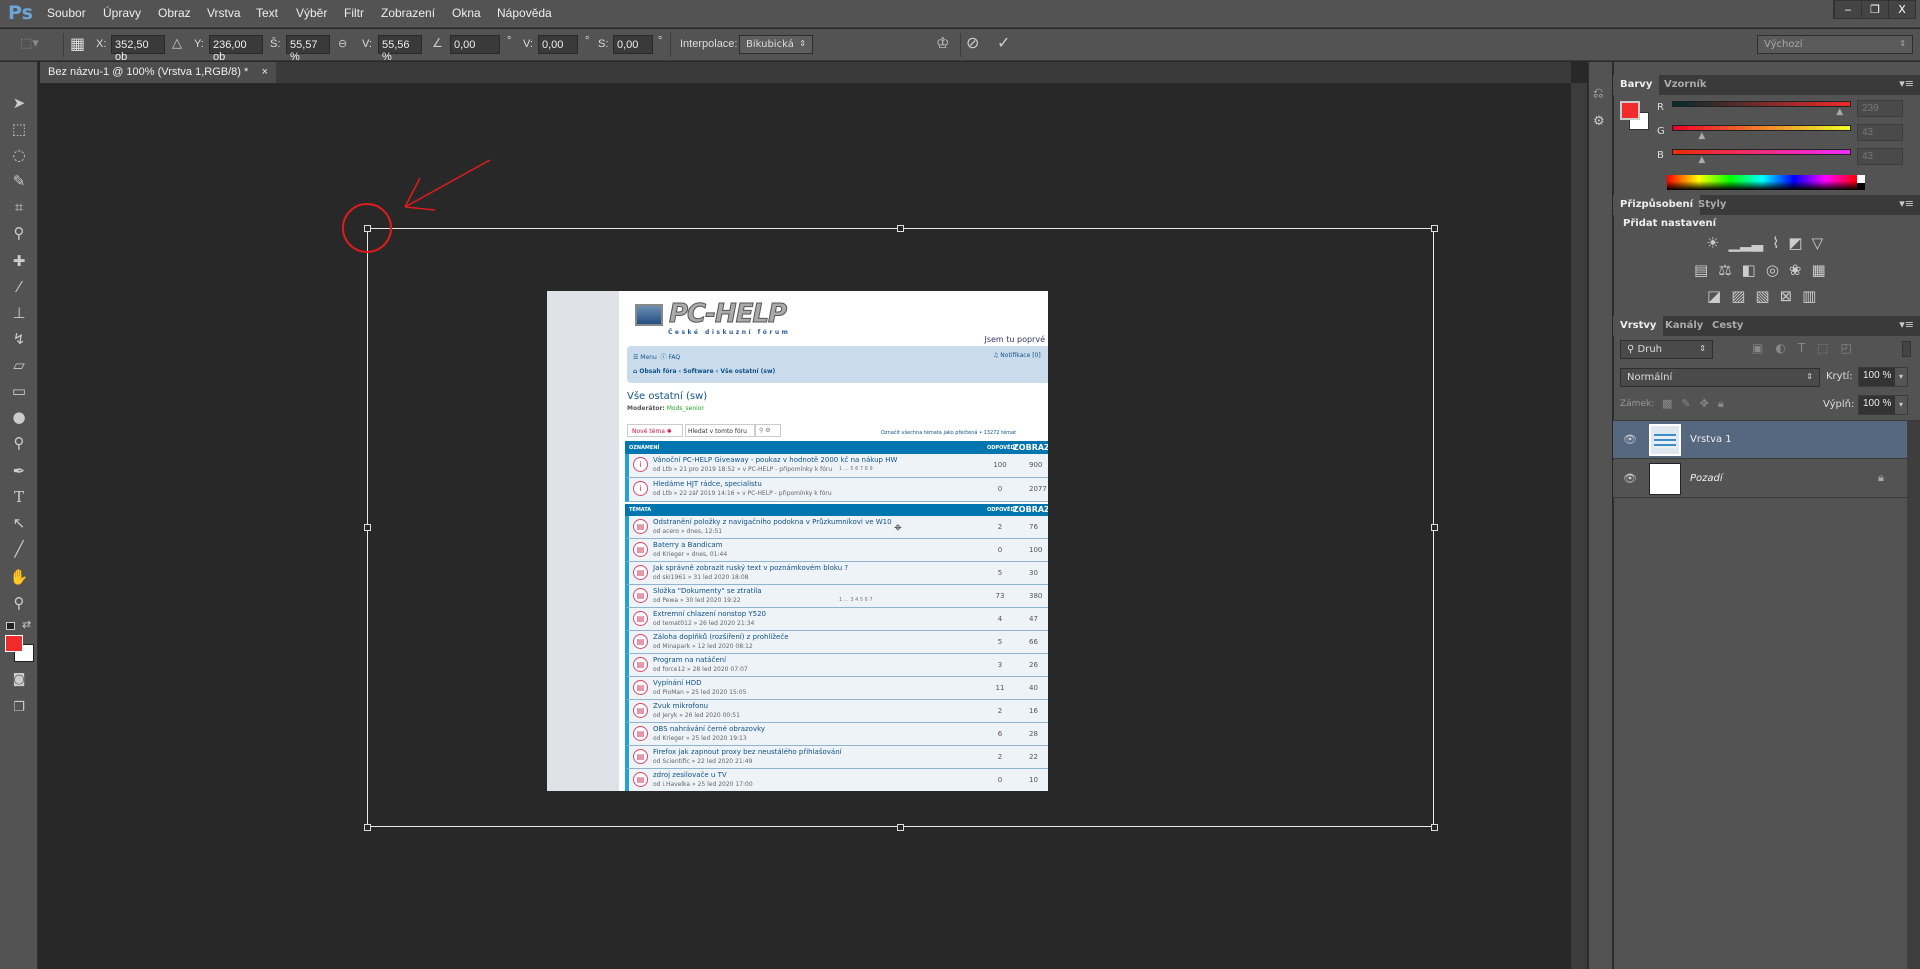 The image size is (1920, 969). Describe the element at coordinates (1701, 270) in the screenshot. I see `hue-saturation-icon: ▤` at that location.